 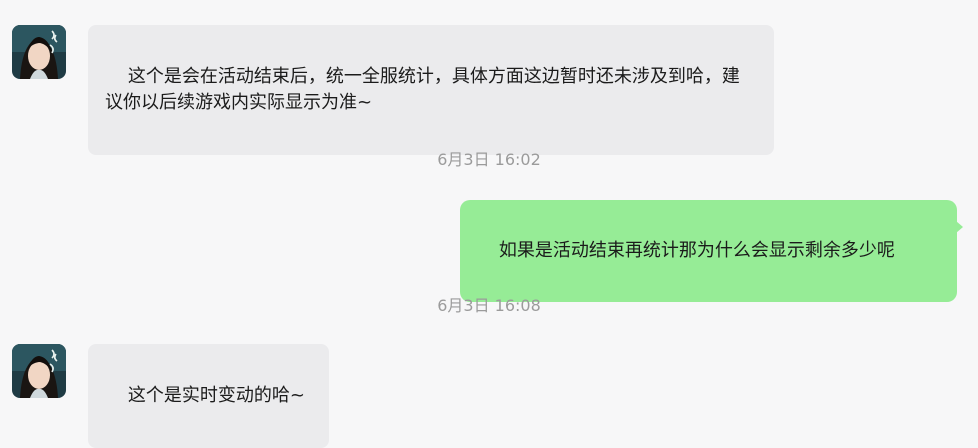 What do you see at coordinates (216, 395) in the screenshot?
I see `message-text: 这个是实时变动的哈~` at bounding box center [216, 395].